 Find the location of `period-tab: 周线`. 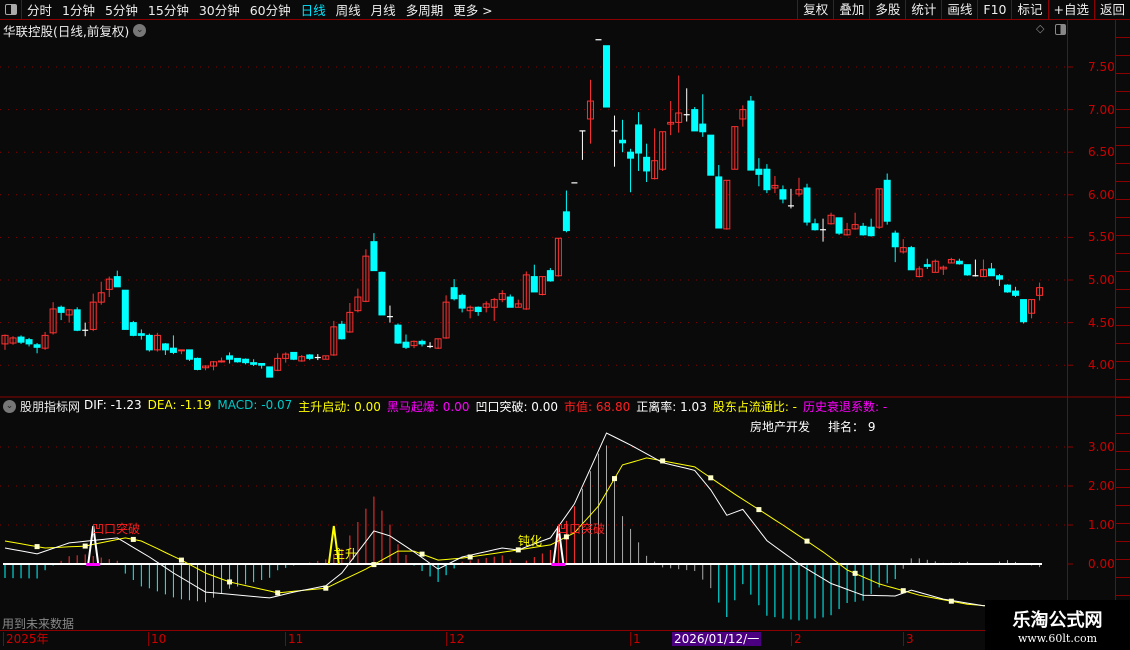

period-tab: 周线 is located at coordinates (348, 9).